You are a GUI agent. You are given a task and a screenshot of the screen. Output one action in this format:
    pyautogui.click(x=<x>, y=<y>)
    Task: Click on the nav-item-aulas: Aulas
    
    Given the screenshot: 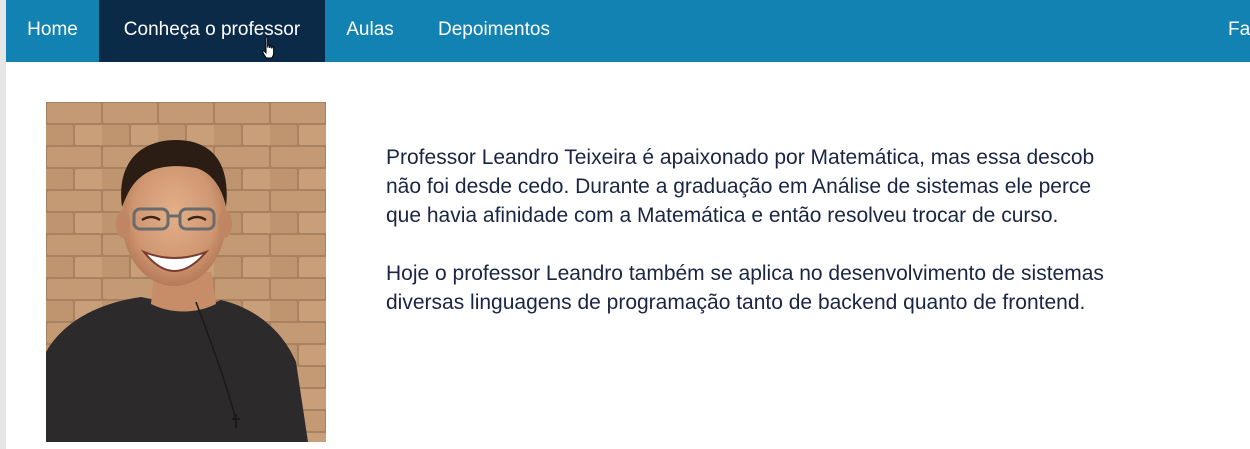 What is the action you would take?
    pyautogui.click(x=370, y=31)
    